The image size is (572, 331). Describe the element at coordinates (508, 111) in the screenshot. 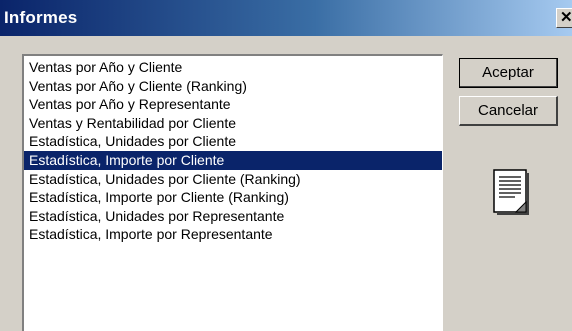

I see `cancel-button: Cancelar` at that location.